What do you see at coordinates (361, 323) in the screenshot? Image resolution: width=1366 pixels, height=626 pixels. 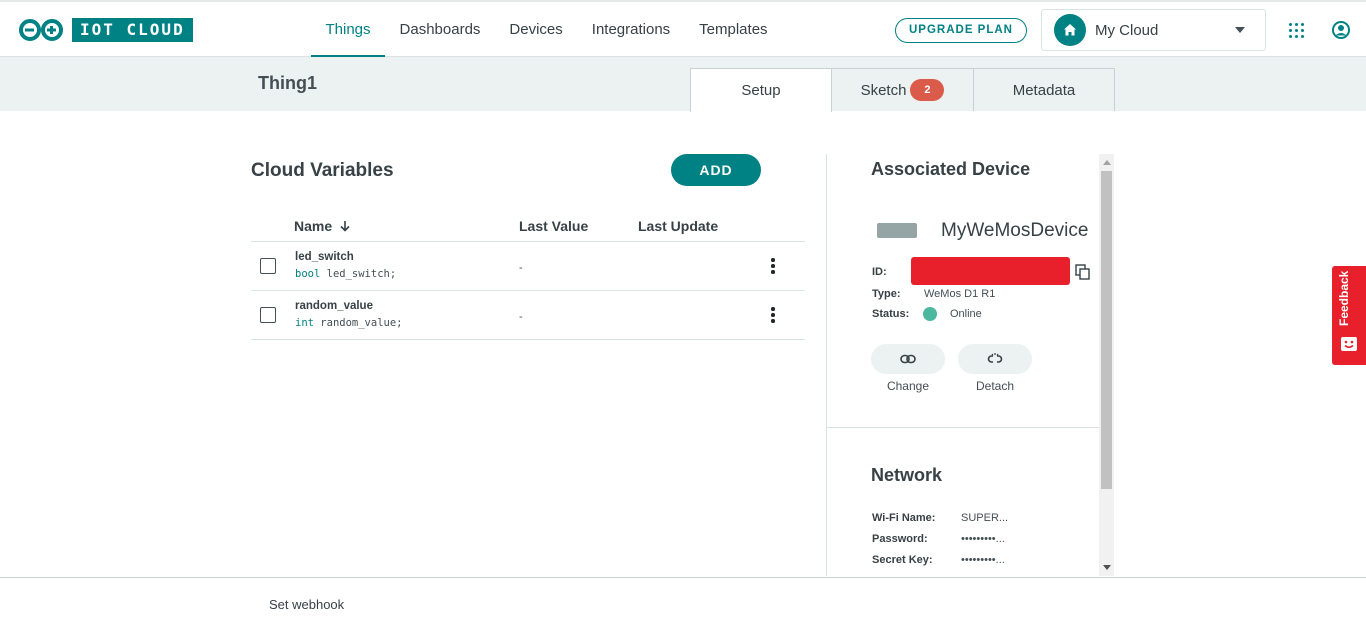 I see `variable-decl-text: random_value;` at bounding box center [361, 323].